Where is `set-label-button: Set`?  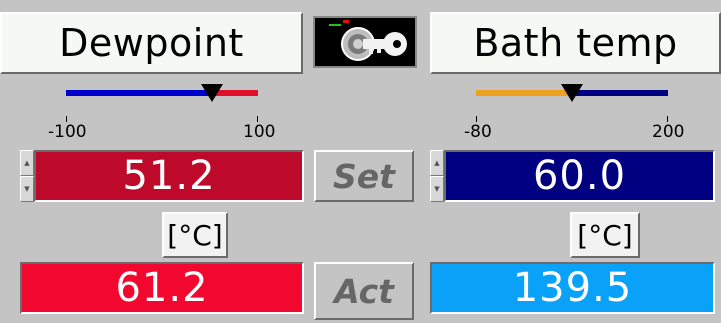
set-label-button: Set is located at coordinates (364, 176).